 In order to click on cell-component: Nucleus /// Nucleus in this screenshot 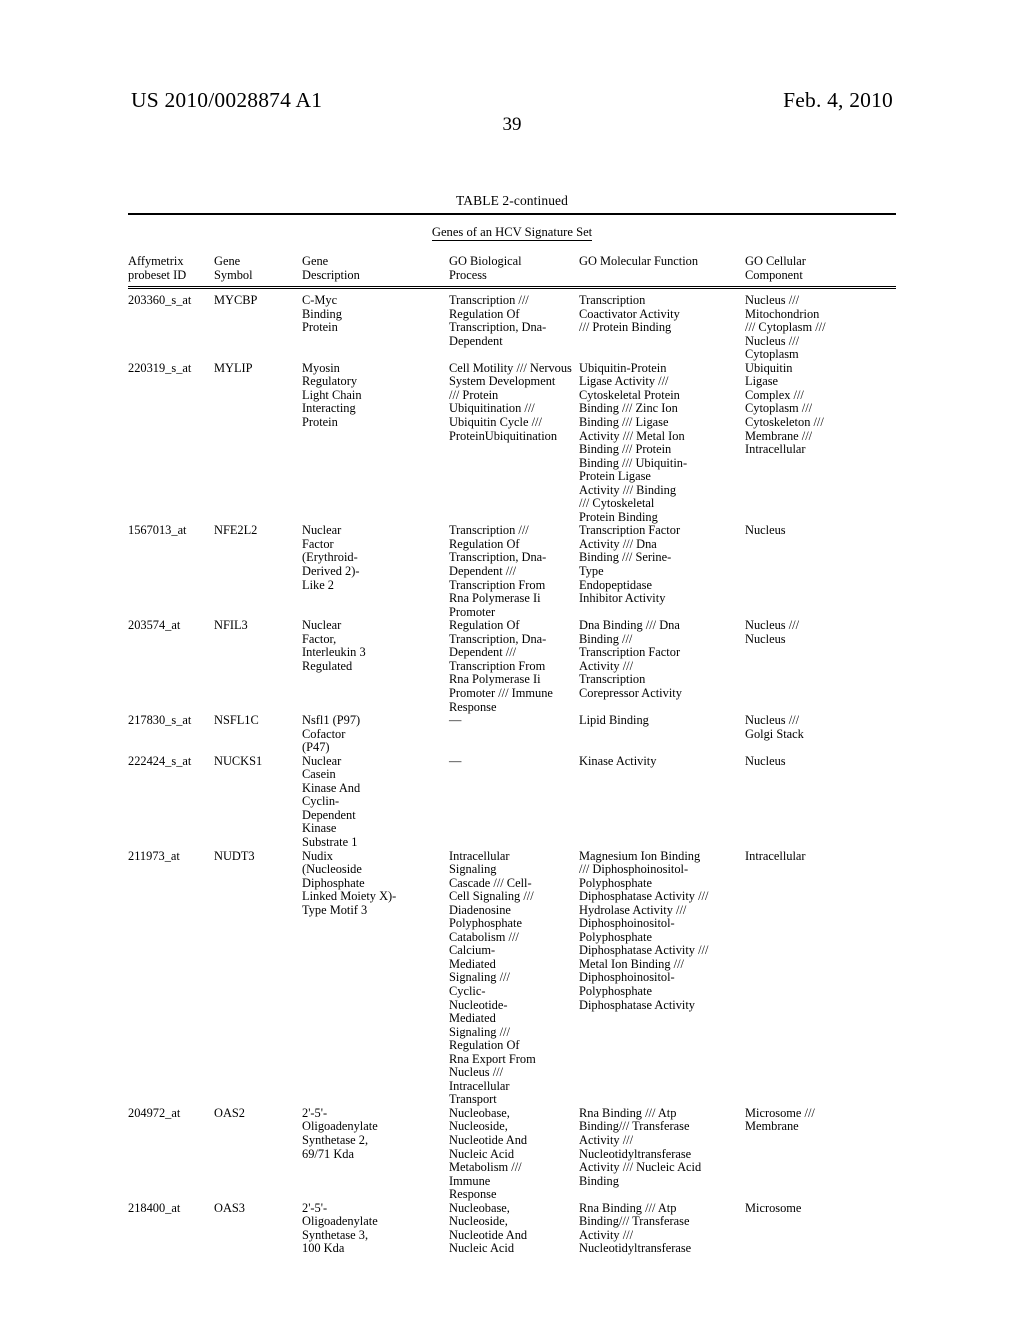, I will do `click(772, 632)`.